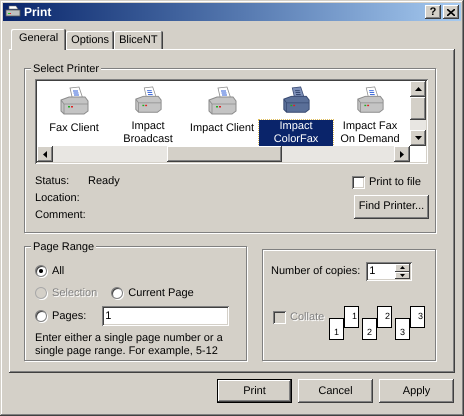  I want to click on help-button: ?, so click(433, 12).